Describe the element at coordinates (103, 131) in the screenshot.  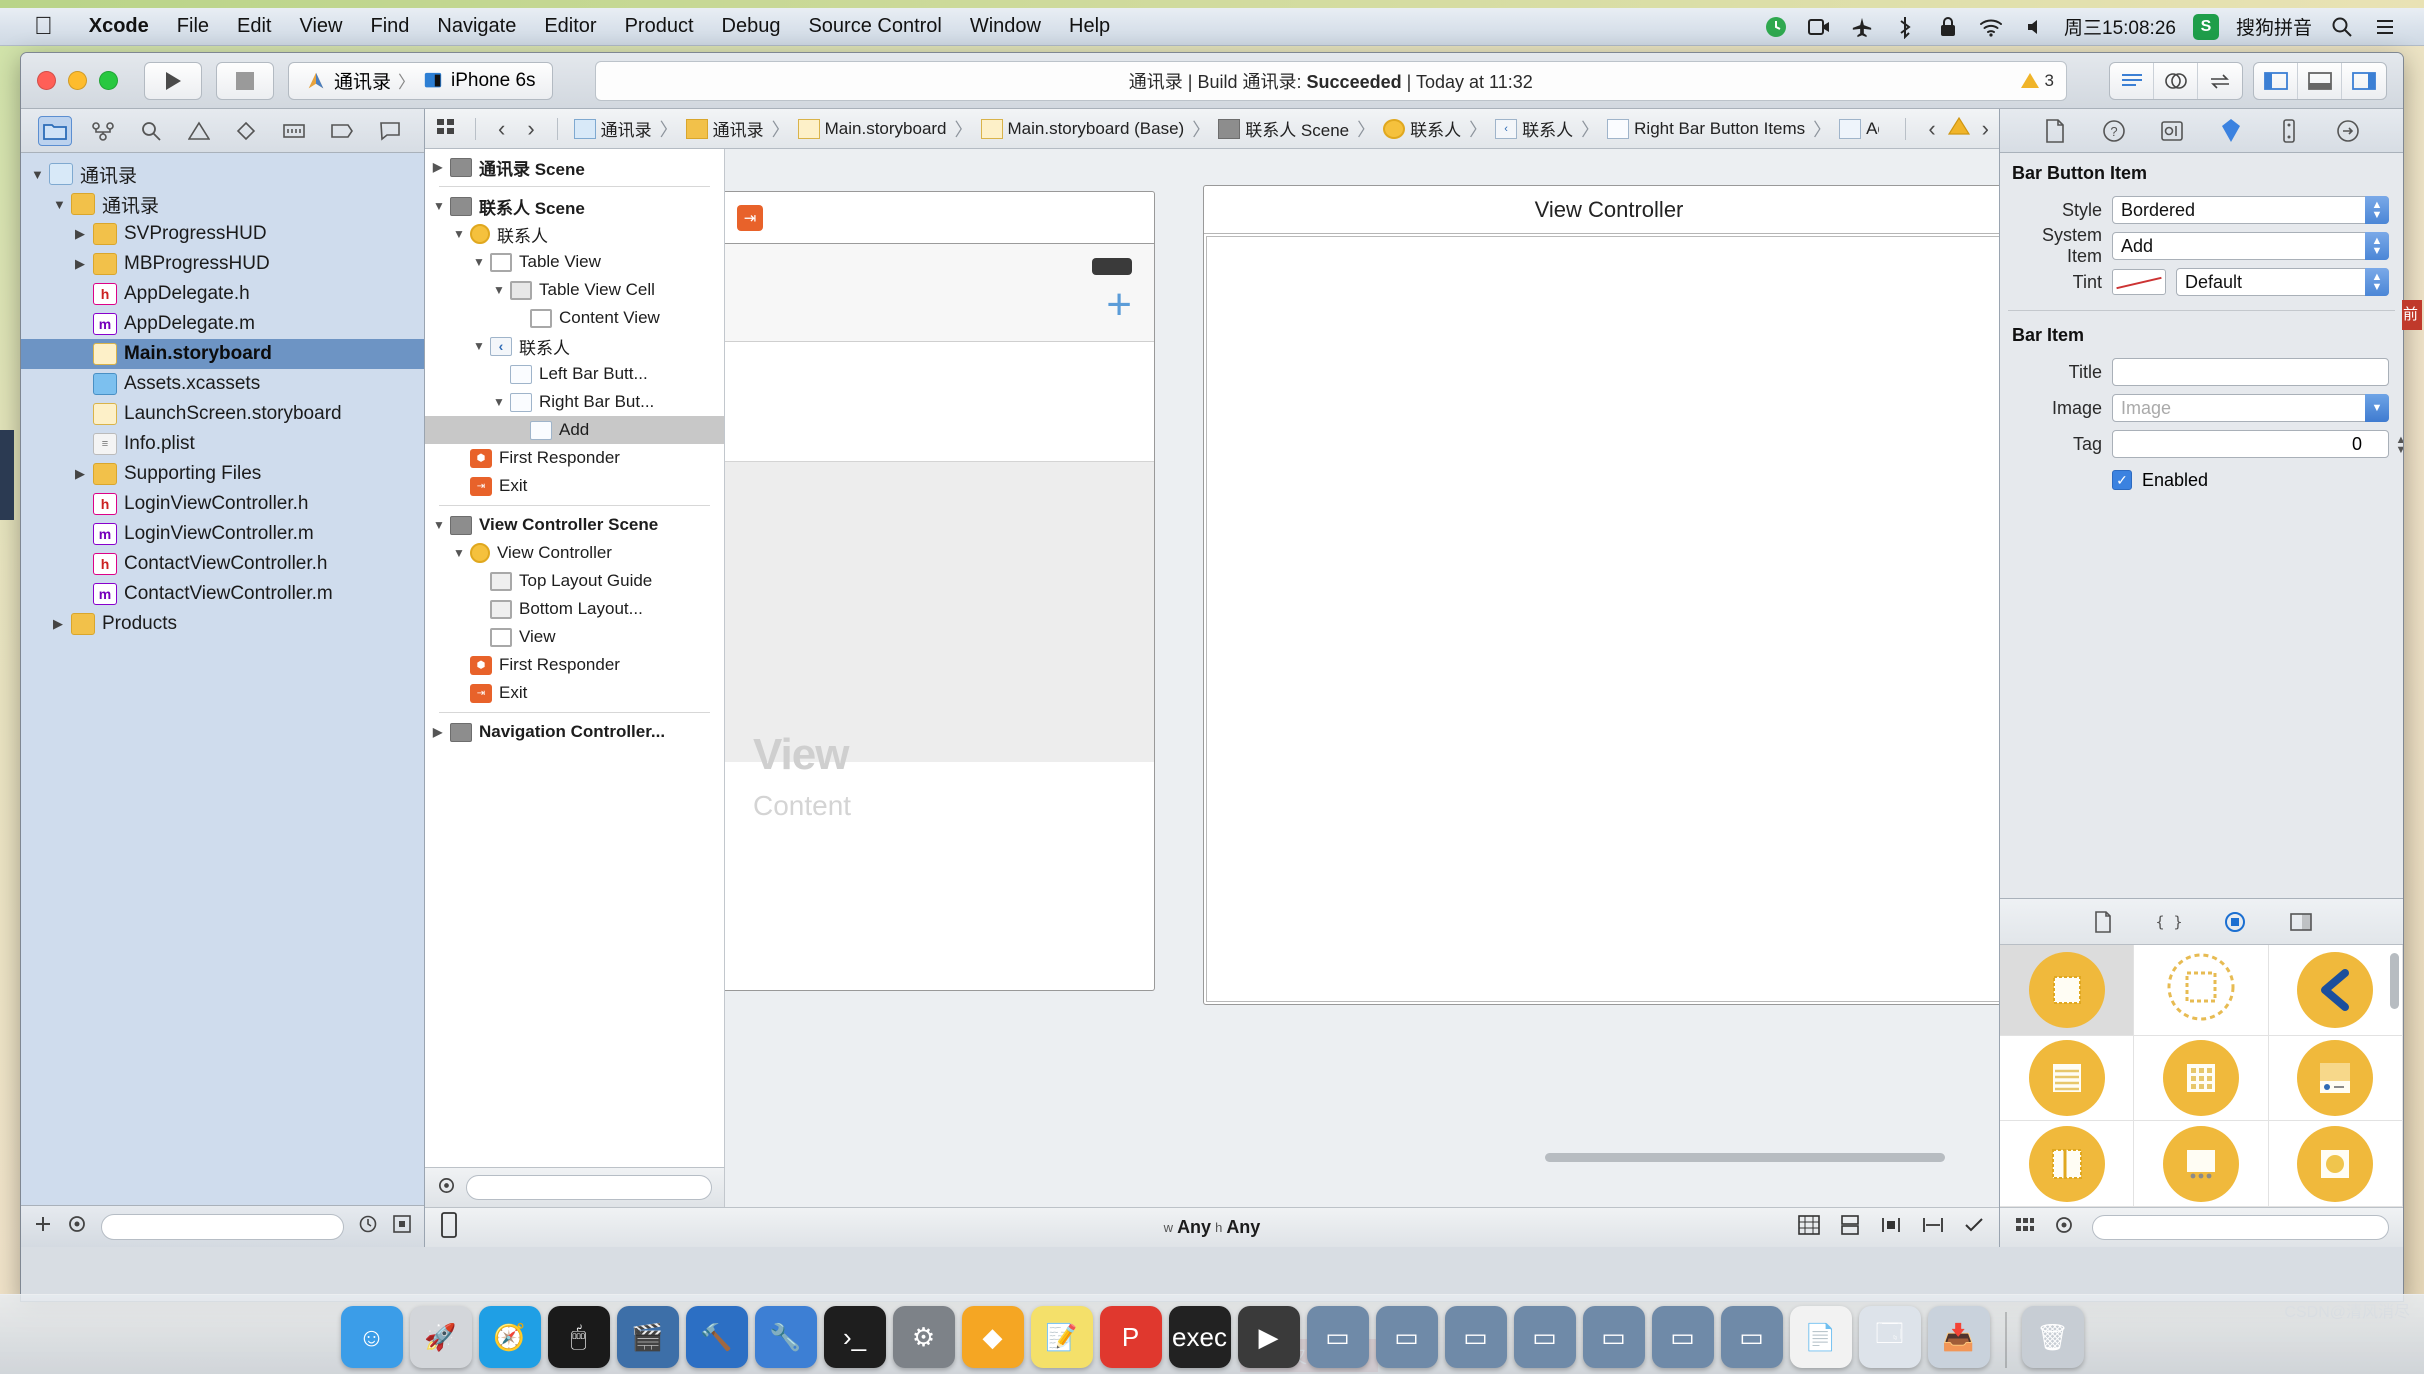
I see `source-control-navigator-tab` at that location.